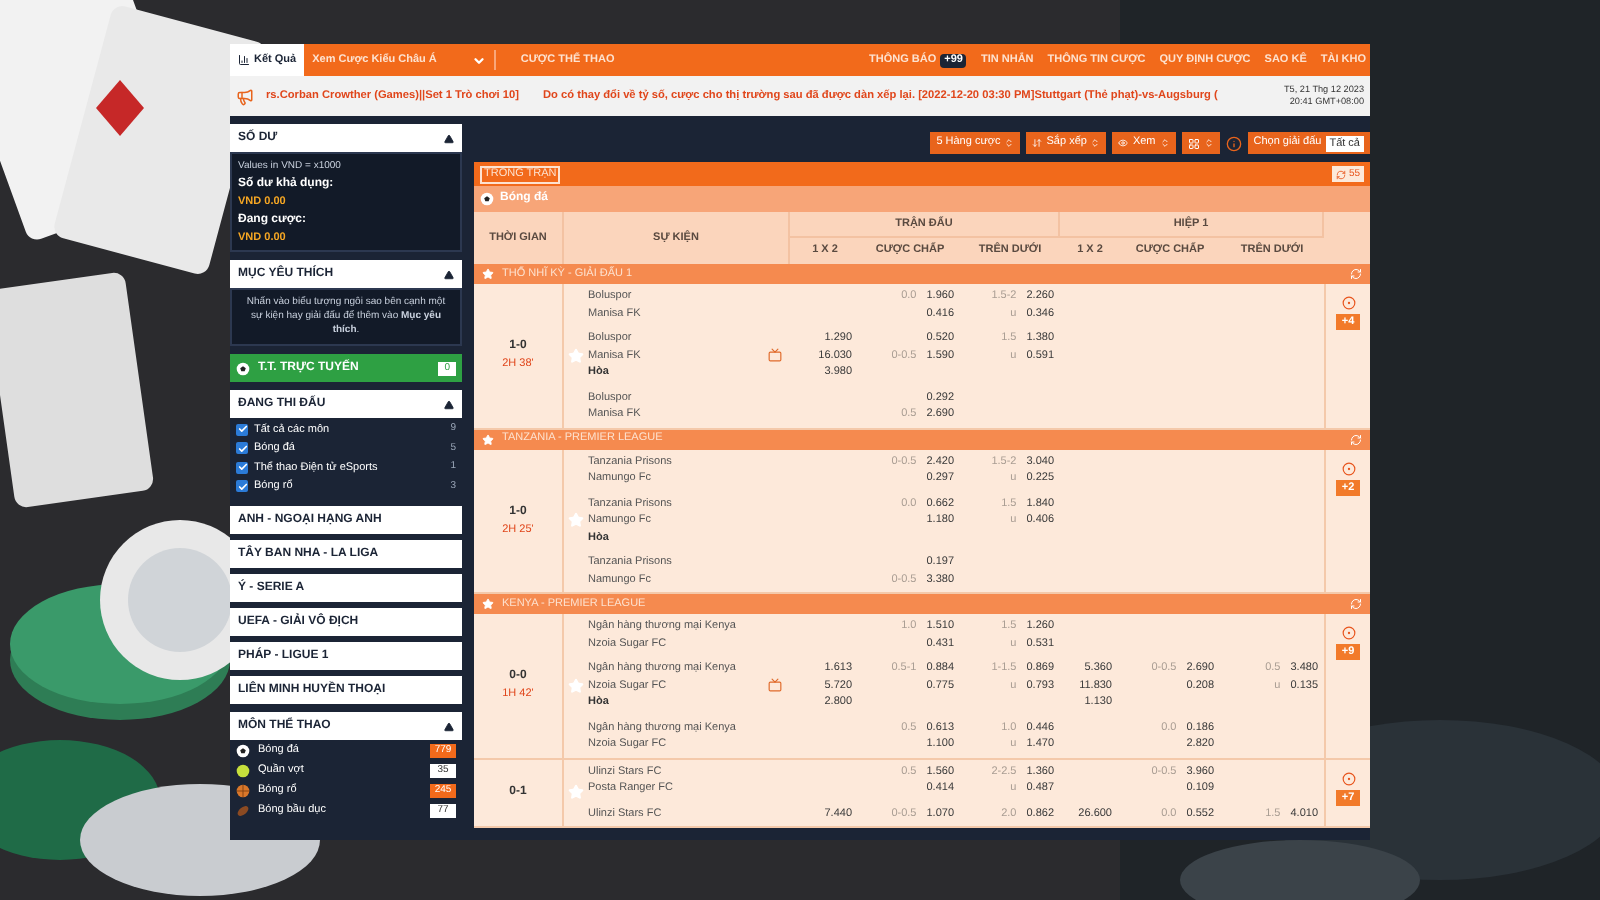 Image resolution: width=1600 pixels, height=900 pixels. Describe the element at coordinates (243, 770) in the screenshot. I see `tennis-ball-icon` at that location.